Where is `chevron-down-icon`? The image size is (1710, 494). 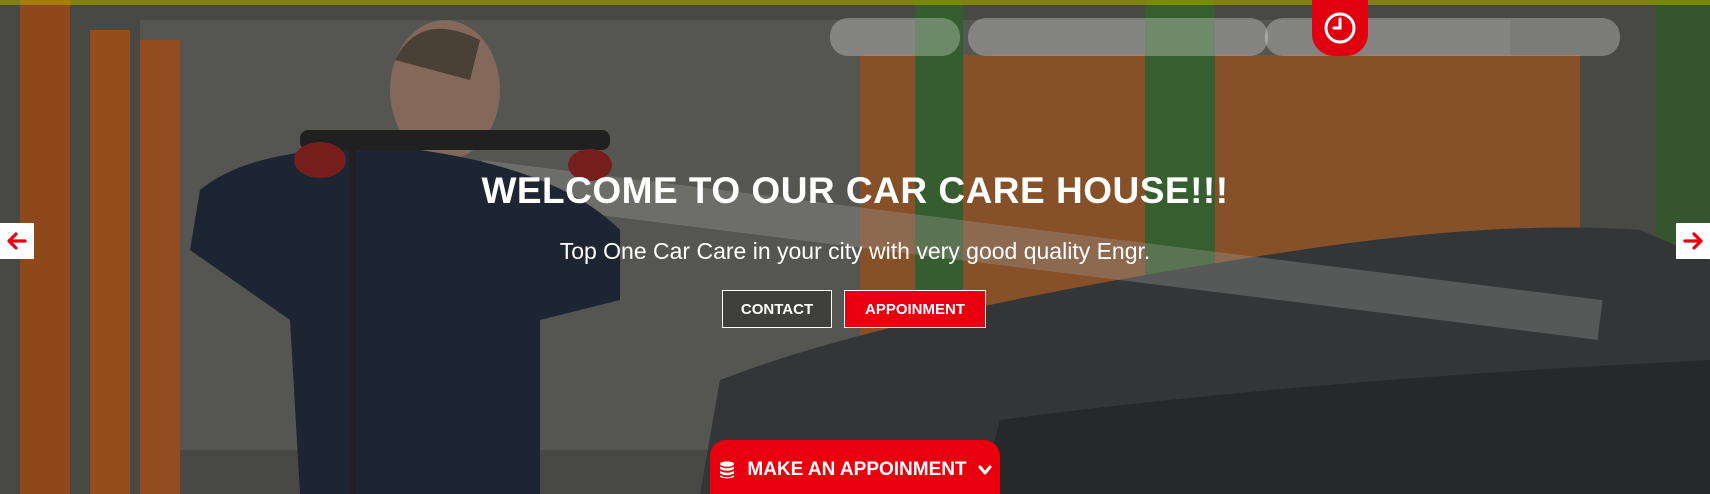 chevron-down-icon is located at coordinates (985, 470).